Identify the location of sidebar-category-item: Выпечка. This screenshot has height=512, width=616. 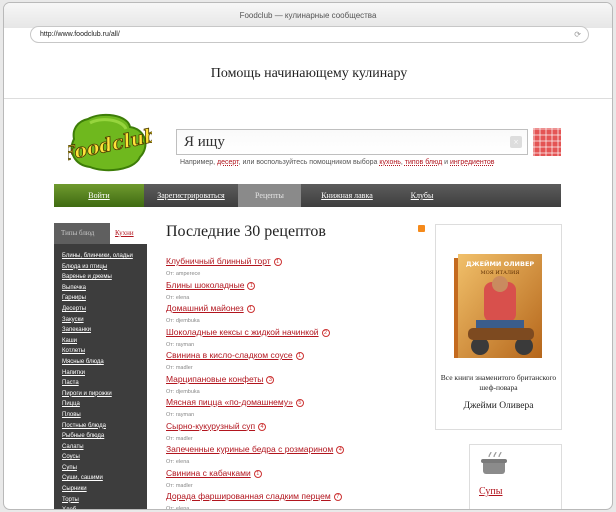
(104, 288).